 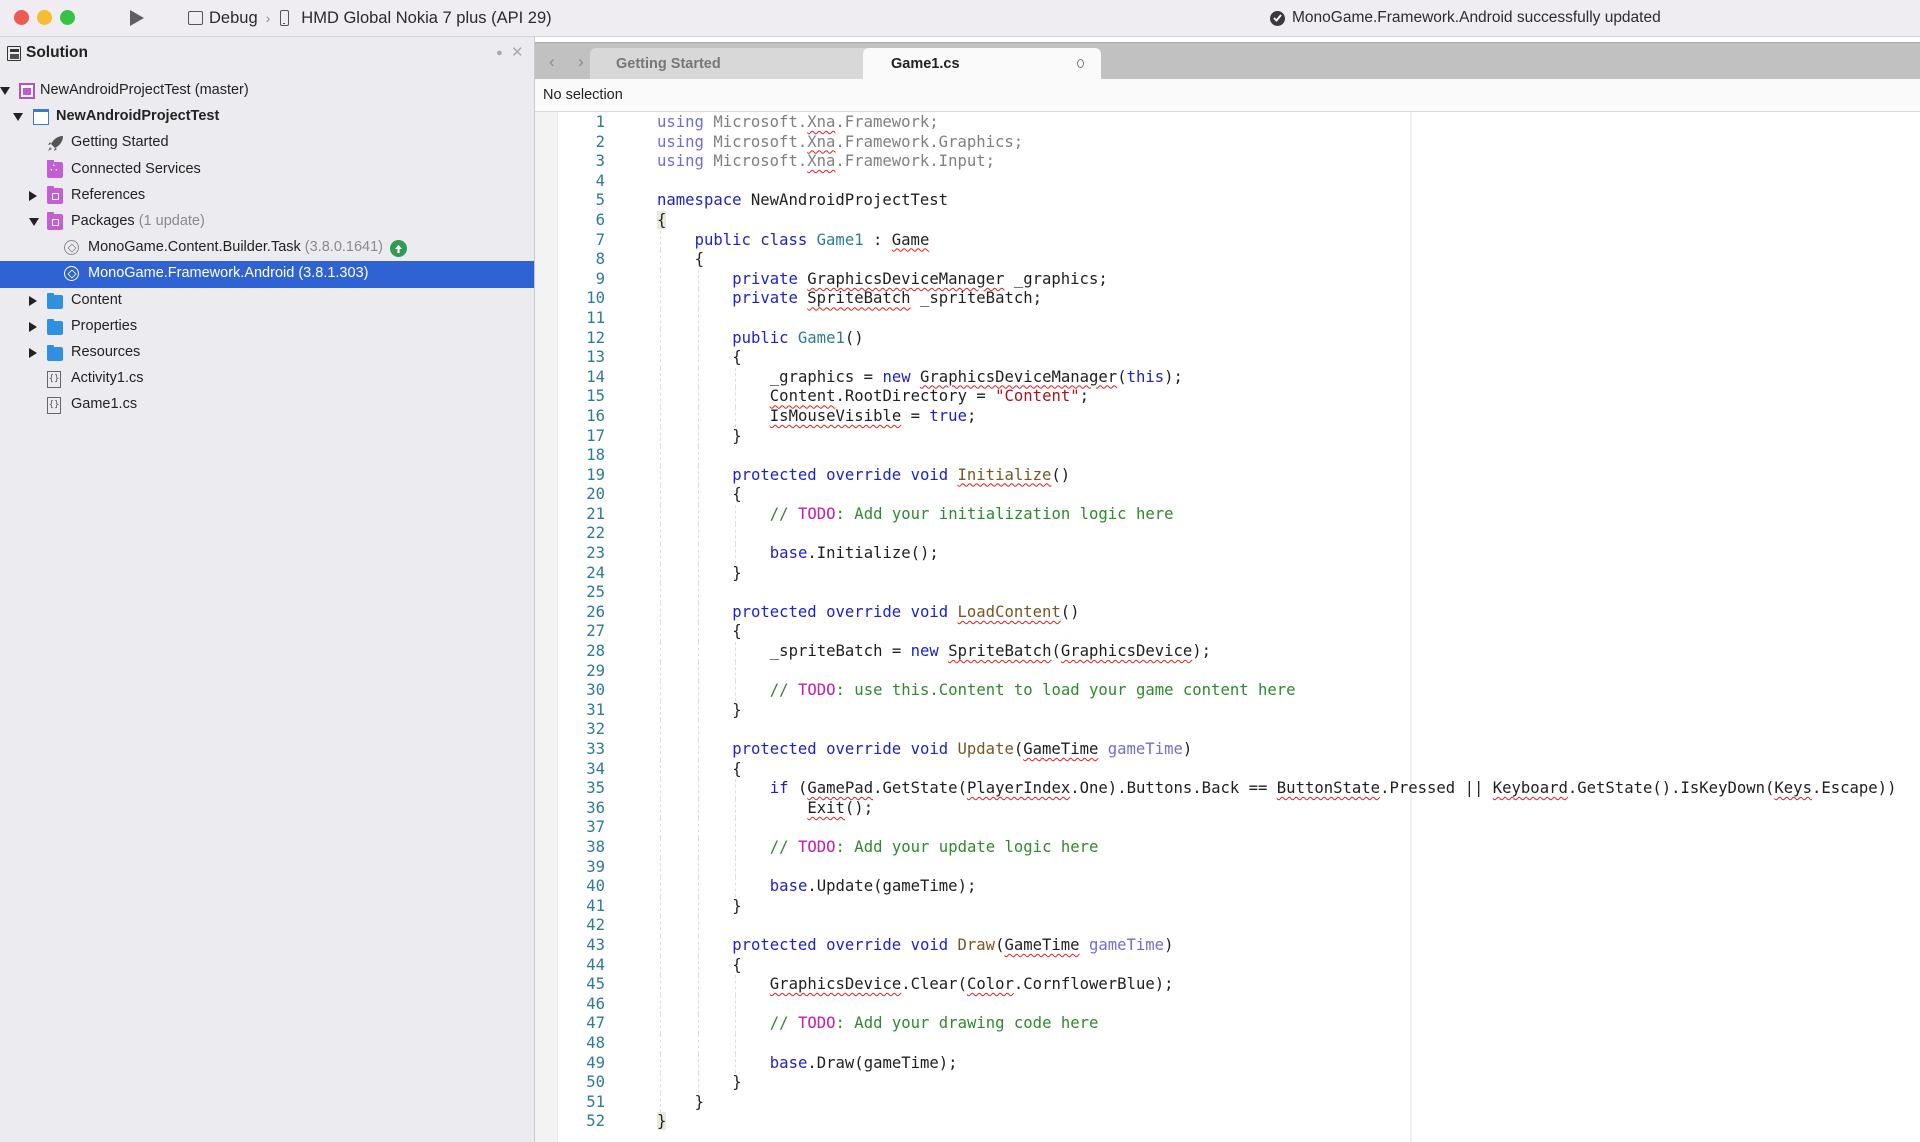 What do you see at coordinates (740, 64) in the screenshot?
I see `tab-getting-started: Getting Started` at bounding box center [740, 64].